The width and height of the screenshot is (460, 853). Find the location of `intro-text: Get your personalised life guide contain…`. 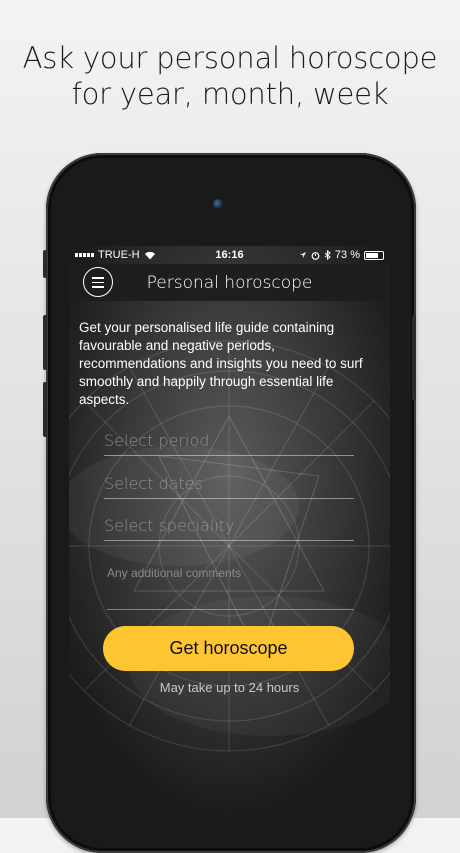

intro-text: Get your personalised life guide contain… is located at coordinates (221, 363).